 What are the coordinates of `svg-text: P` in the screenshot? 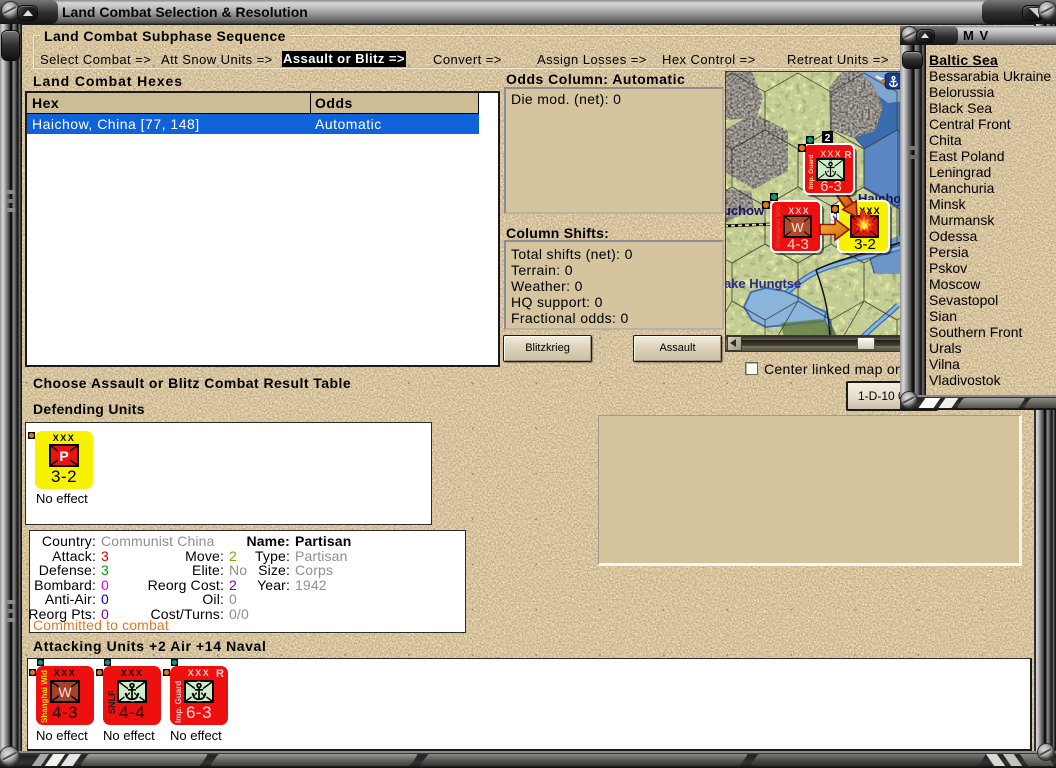 It's located at (63, 456).